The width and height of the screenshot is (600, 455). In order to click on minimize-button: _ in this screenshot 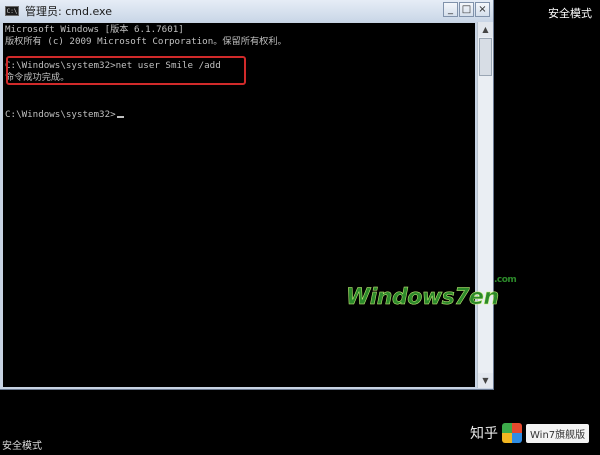, I will do `click(450, 9)`.